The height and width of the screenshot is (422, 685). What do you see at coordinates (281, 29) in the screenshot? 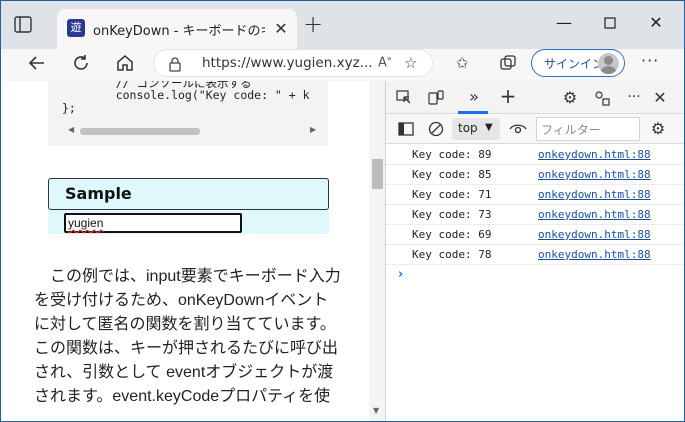
I see `tab-close-icon: ✕` at bounding box center [281, 29].